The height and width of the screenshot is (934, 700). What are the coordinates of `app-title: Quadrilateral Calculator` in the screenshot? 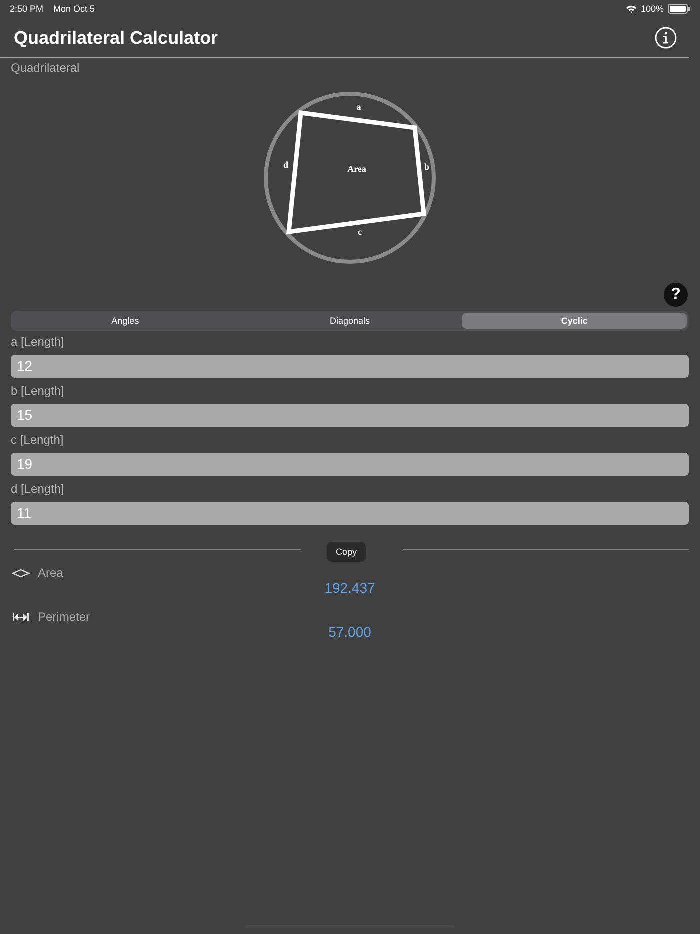 It's located at (116, 38).